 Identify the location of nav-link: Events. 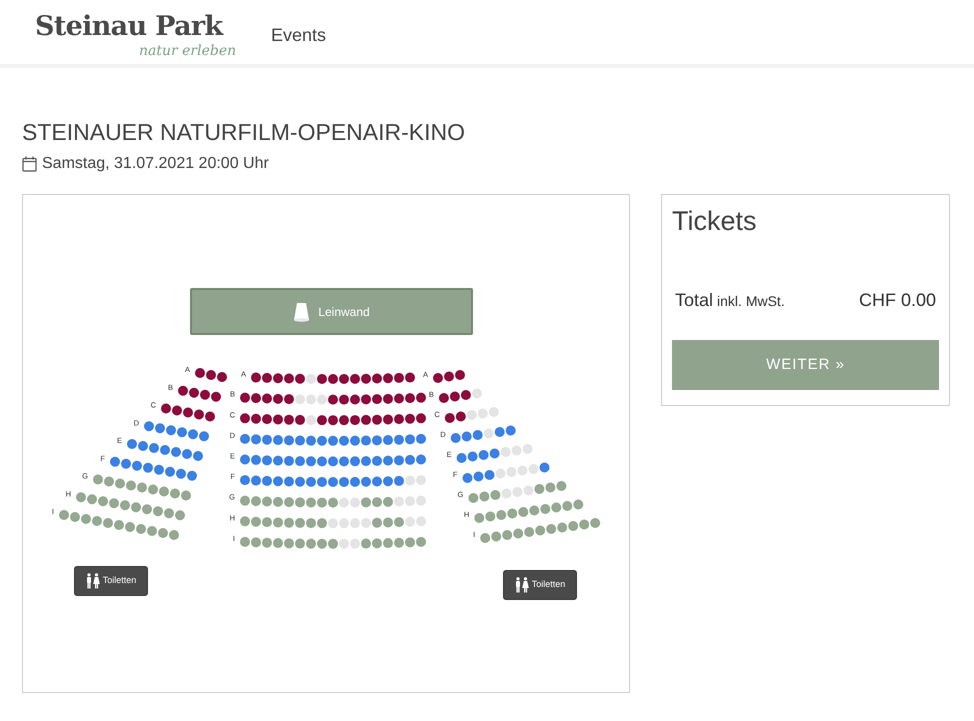
(298, 35).